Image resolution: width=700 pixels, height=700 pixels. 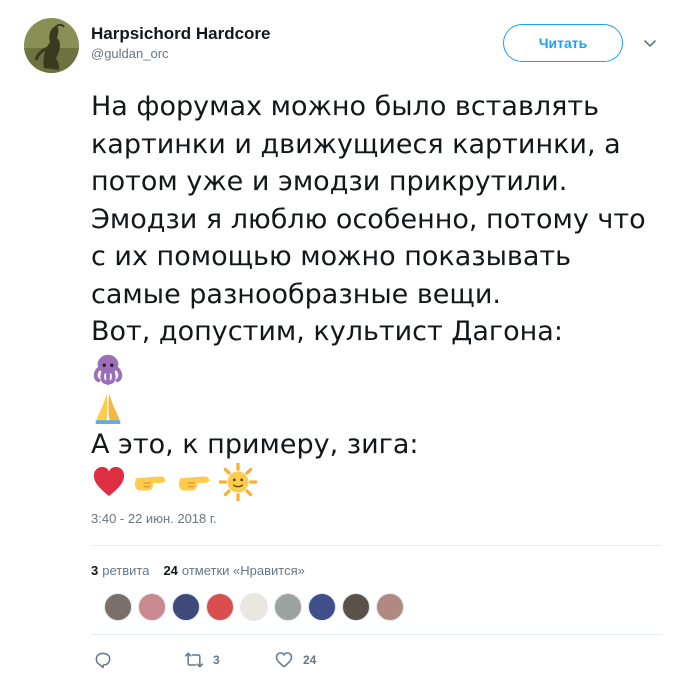 I want to click on tweet-timestamp: 3:40 - 22 июн. 2018 г., so click(x=154, y=518).